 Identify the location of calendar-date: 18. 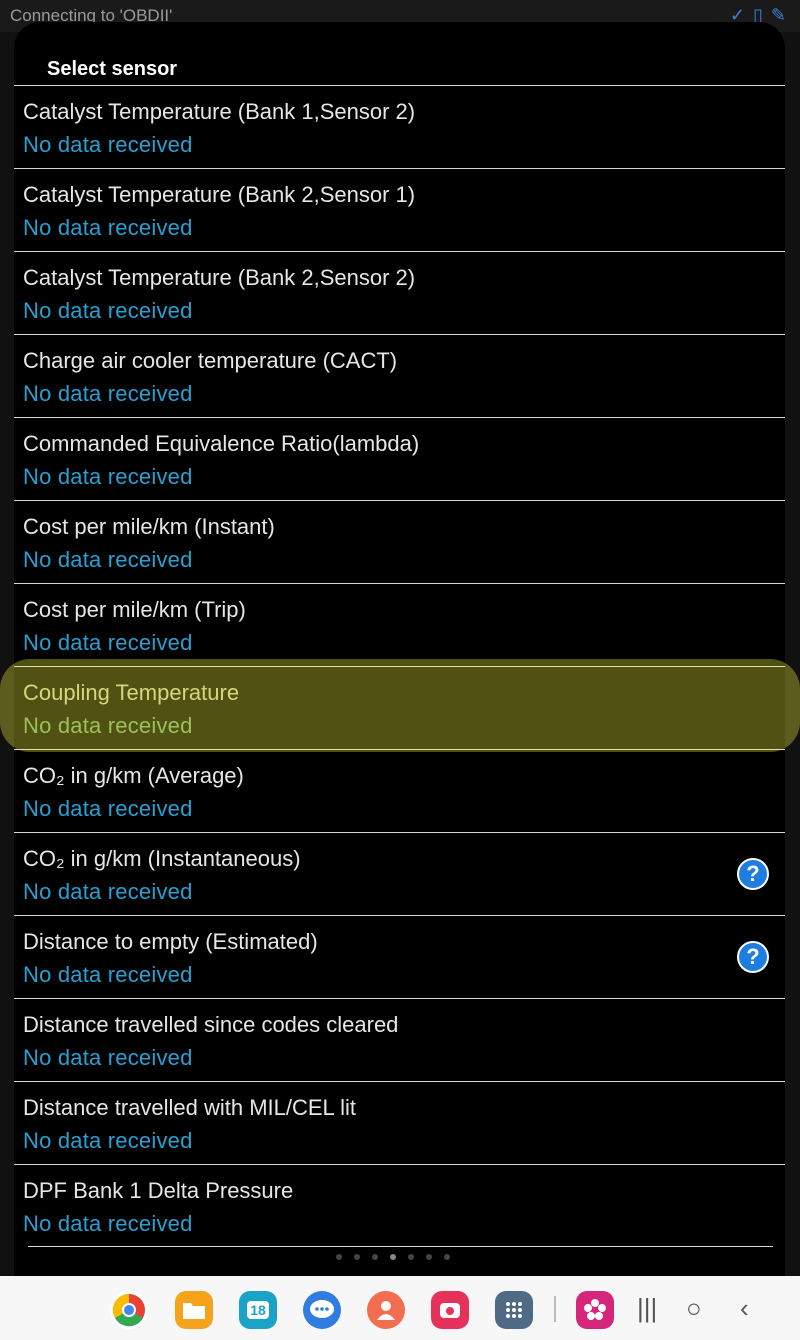
(258, 1310).